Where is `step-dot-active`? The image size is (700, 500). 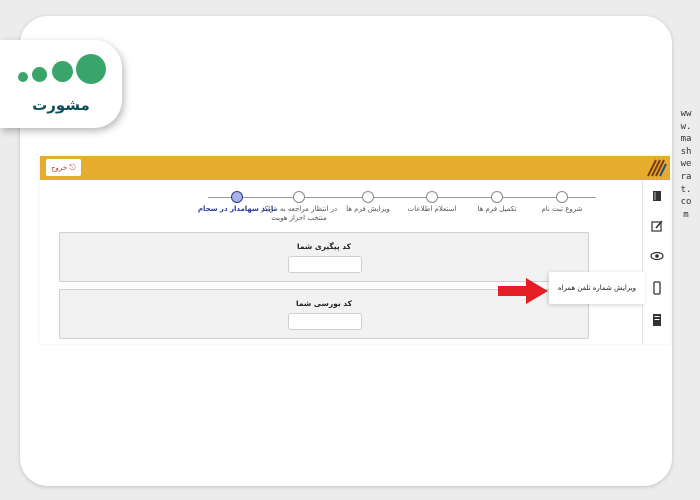 step-dot-active is located at coordinates (237, 197).